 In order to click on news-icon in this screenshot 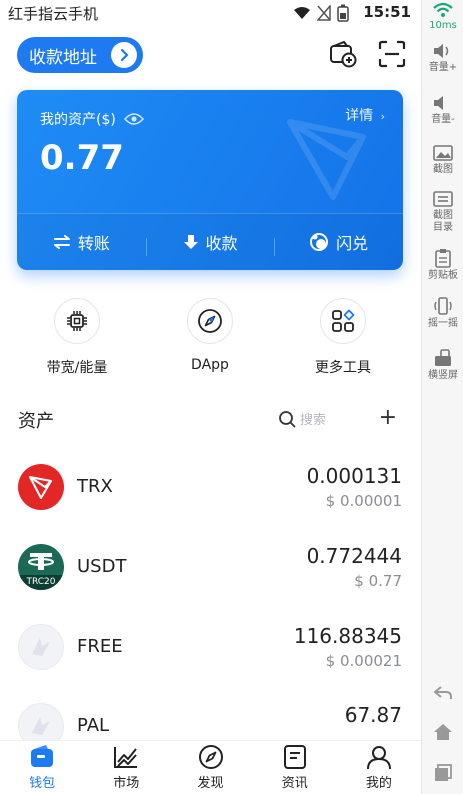, I will do `click(294, 757)`.